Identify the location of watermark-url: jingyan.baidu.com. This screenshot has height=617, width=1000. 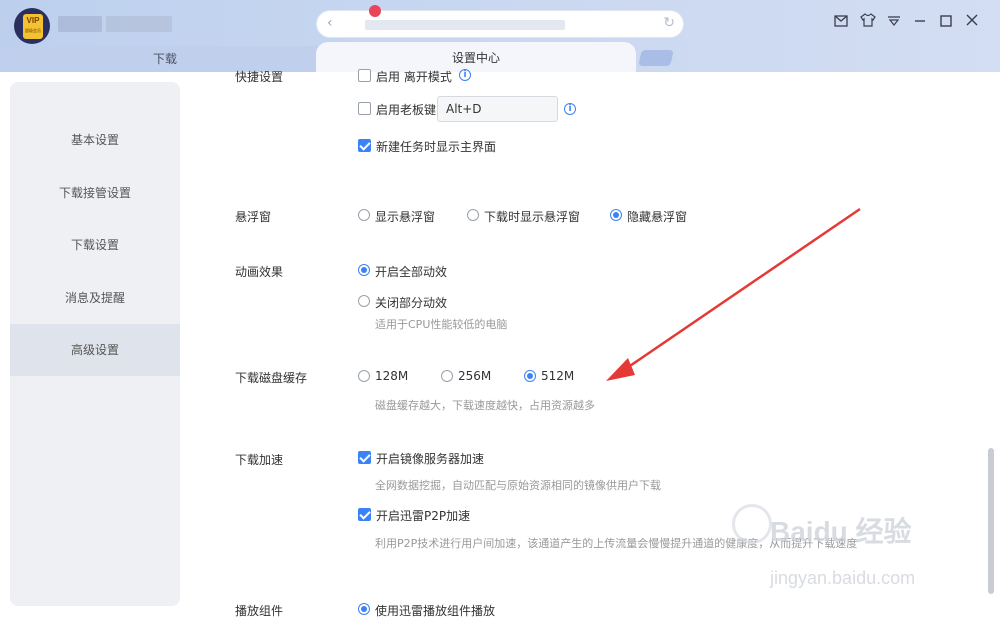
(843, 578).